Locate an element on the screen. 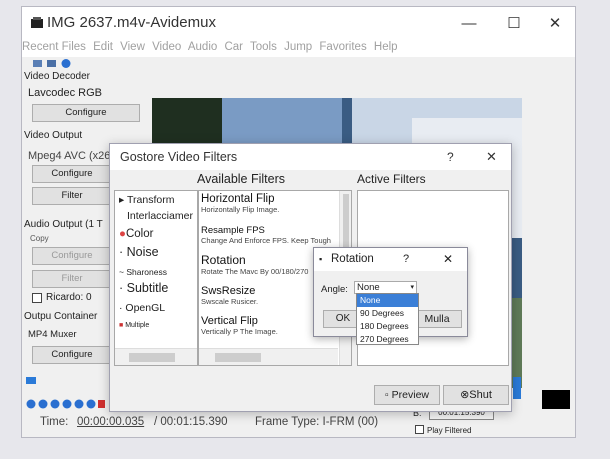 This screenshot has height=459, width=610. angle-dropdown-list: None 90 Degrees 180 Degrees 270 Degrees is located at coordinates (387, 319).